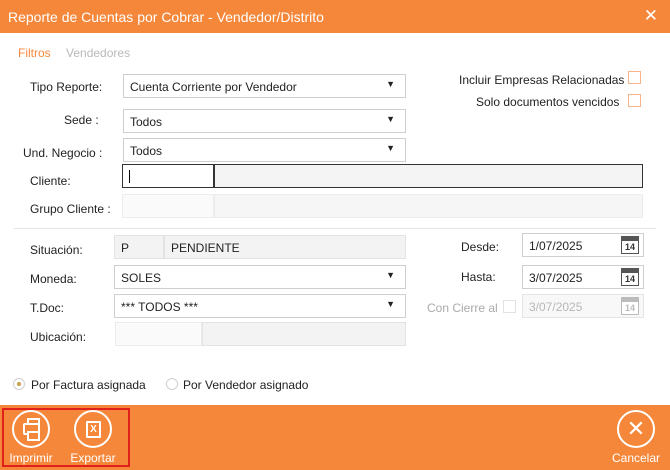 Image resolution: width=670 pixels, height=470 pixels. What do you see at coordinates (31, 458) in the screenshot?
I see `imprimir-label: Imprimir` at bounding box center [31, 458].